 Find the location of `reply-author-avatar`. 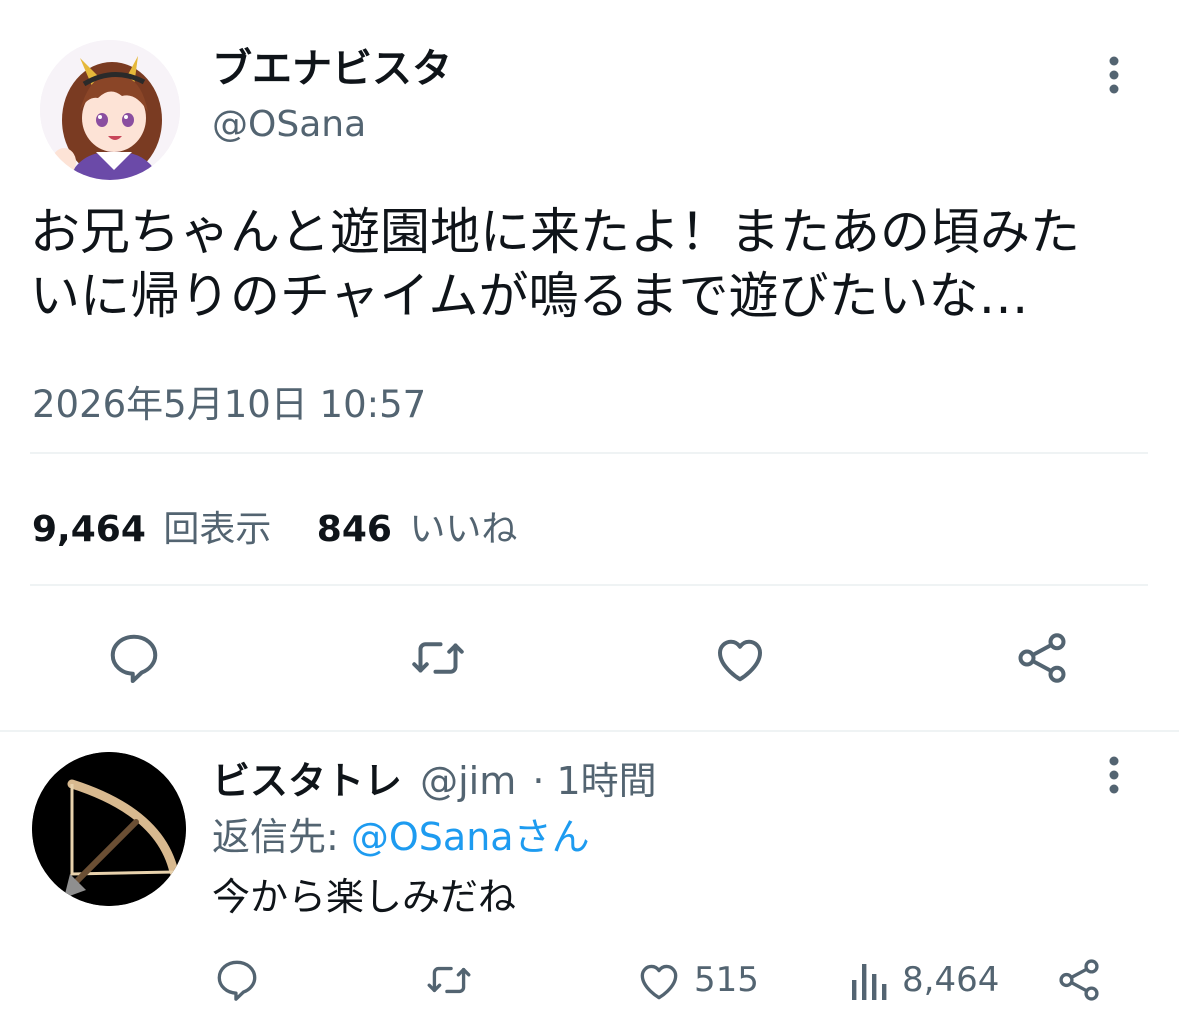

reply-author-avatar is located at coordinates (109, 829).